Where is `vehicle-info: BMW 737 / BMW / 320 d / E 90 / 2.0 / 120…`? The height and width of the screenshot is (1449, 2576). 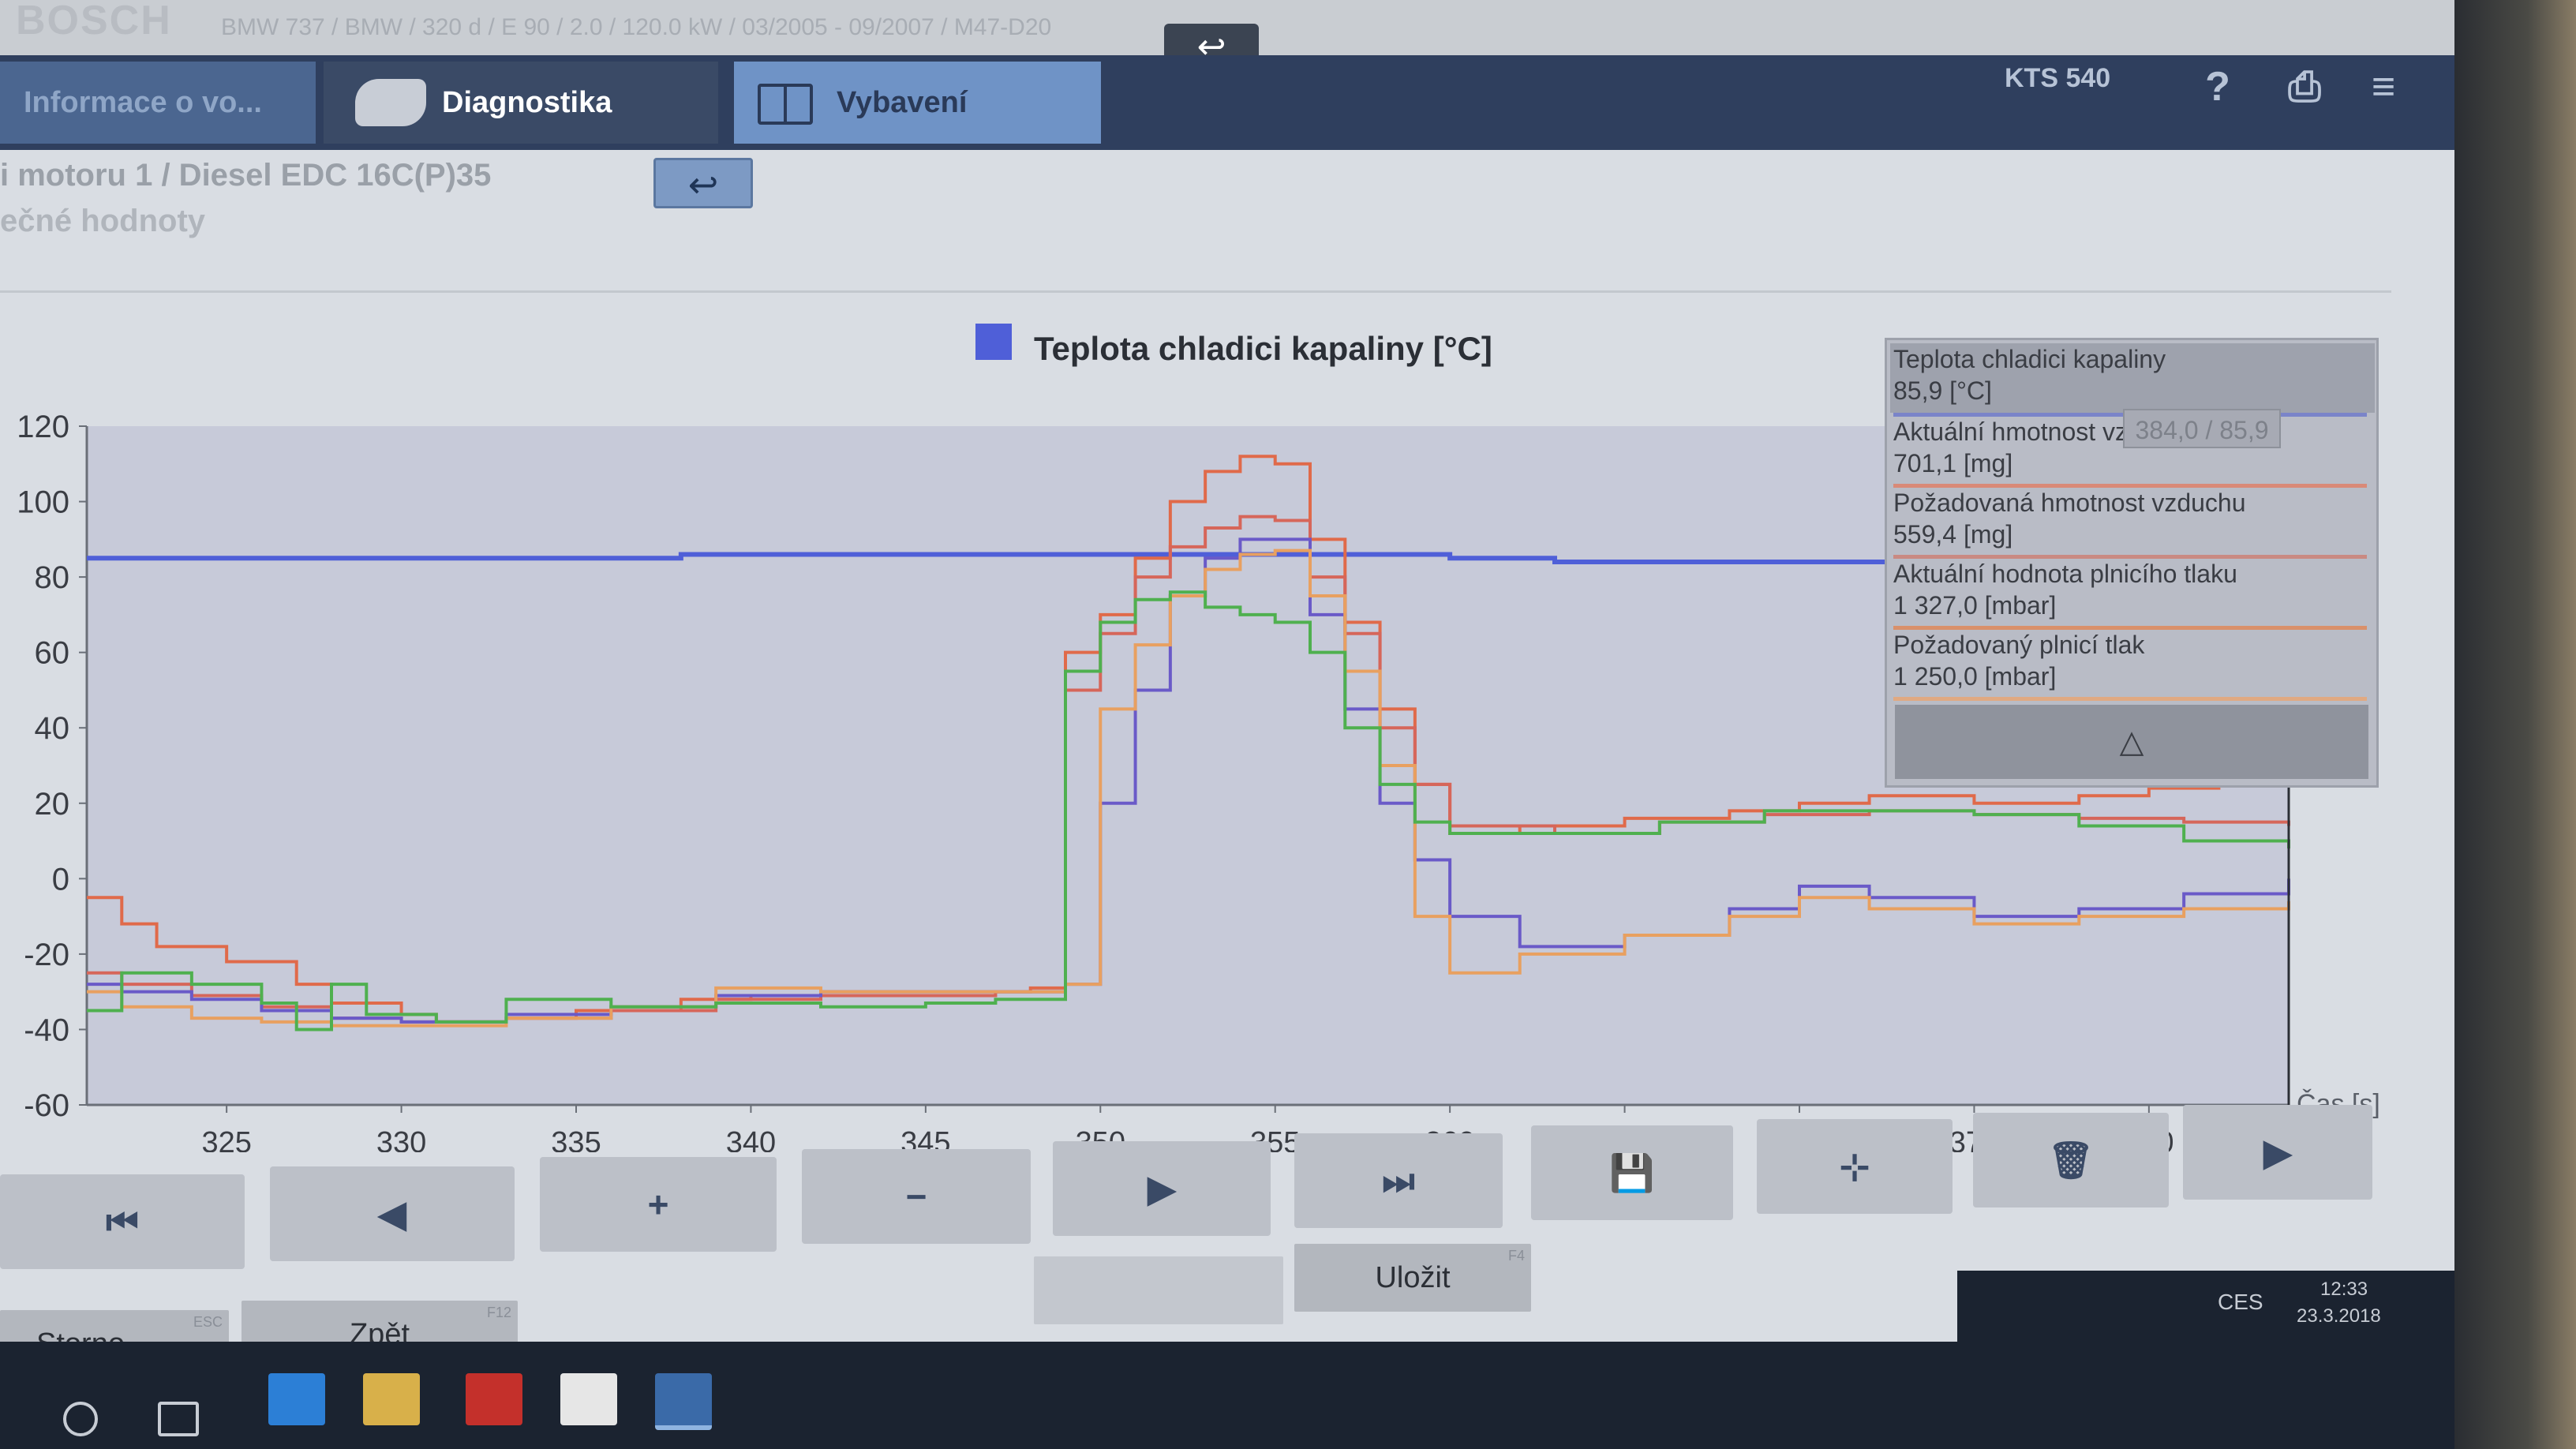 vehicle-info: BMW 737 / BMW / 320 d / E 90 / 2.0 / 120… is located at coordinates (636, 27).